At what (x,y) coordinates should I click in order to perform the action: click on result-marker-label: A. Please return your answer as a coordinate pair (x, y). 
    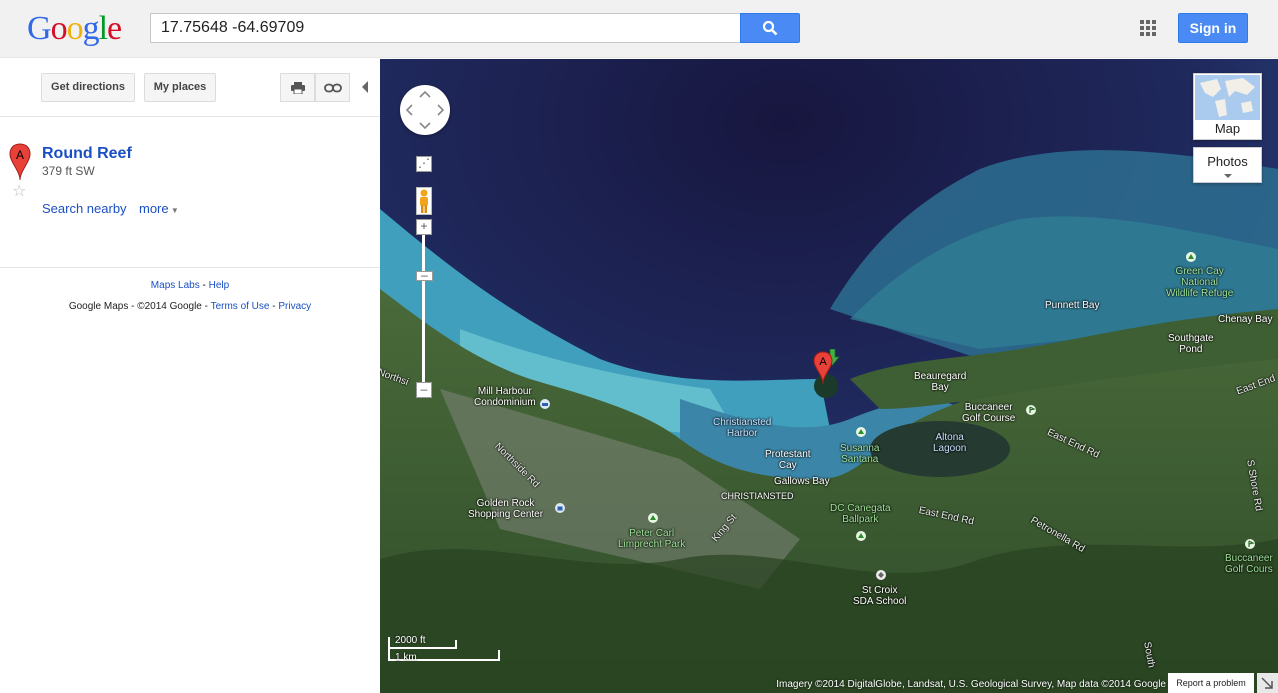
    Looking at the image, I should click on (20, 155).